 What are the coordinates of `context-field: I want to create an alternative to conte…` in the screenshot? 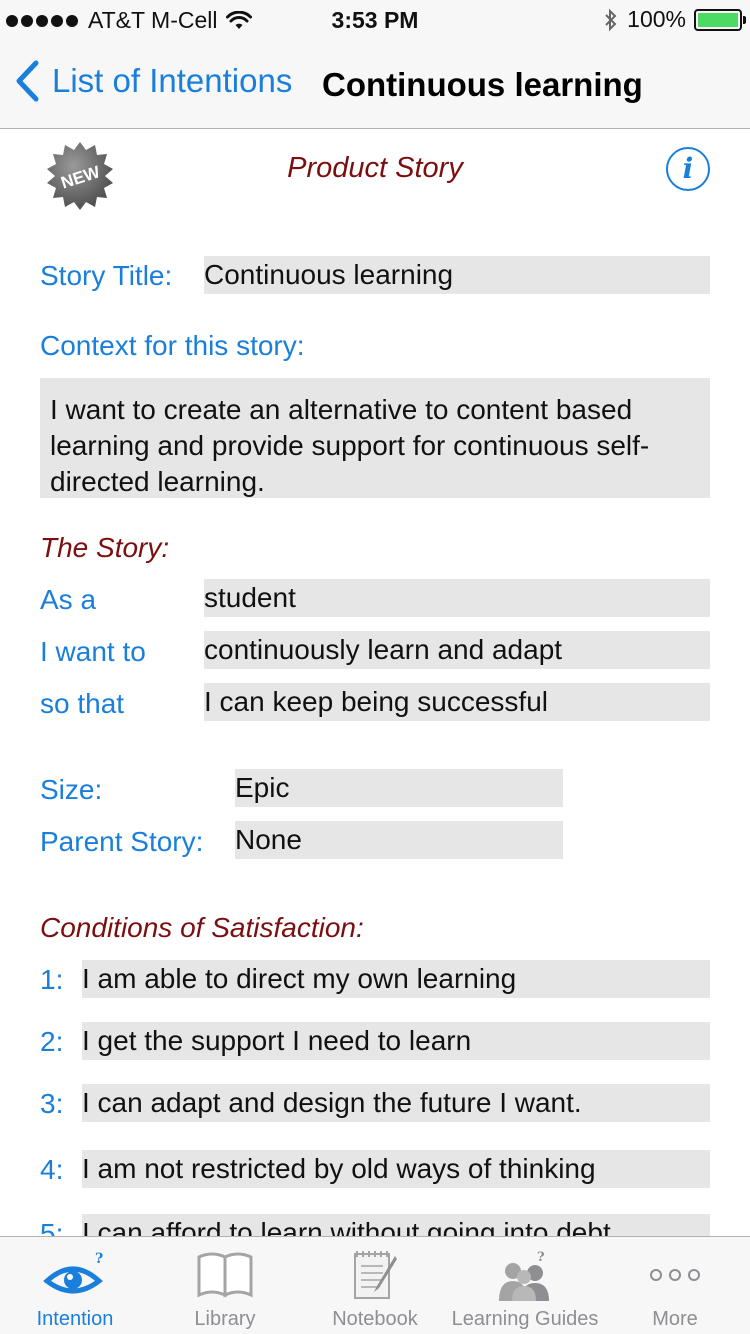 It's located at (375, 438).